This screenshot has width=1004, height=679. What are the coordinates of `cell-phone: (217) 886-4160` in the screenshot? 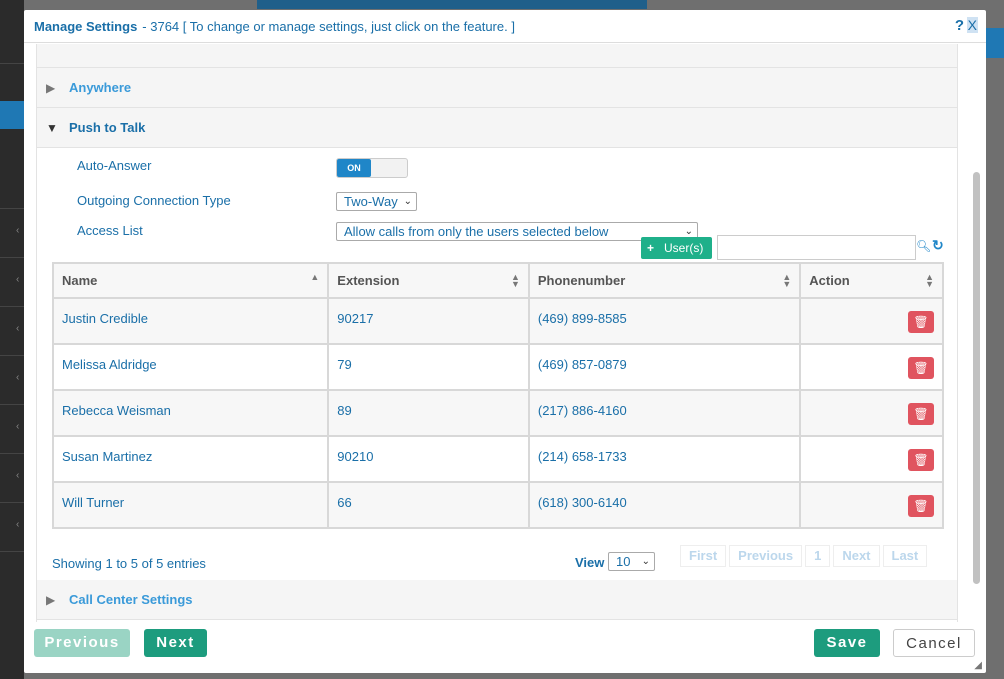 It's located at (664, 413).